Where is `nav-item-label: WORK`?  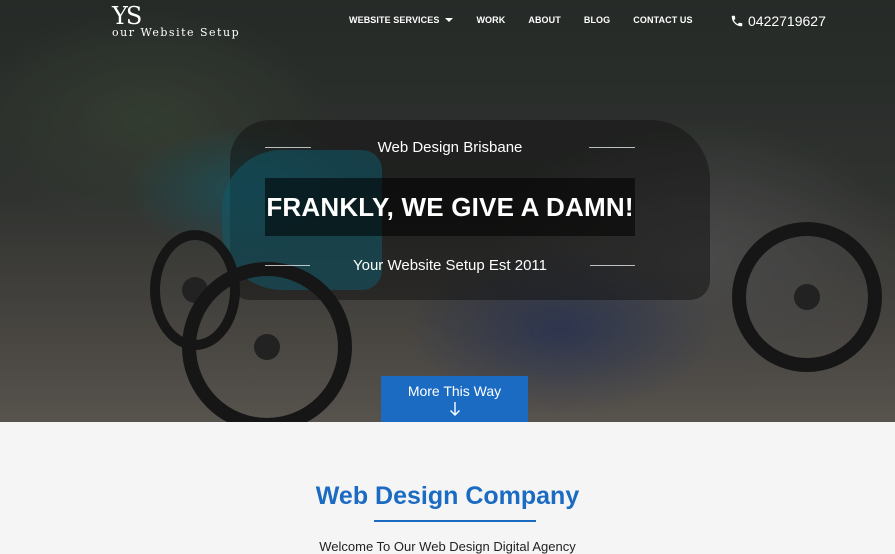 nav-item-label: WORK is located at coordinates (491, 20).